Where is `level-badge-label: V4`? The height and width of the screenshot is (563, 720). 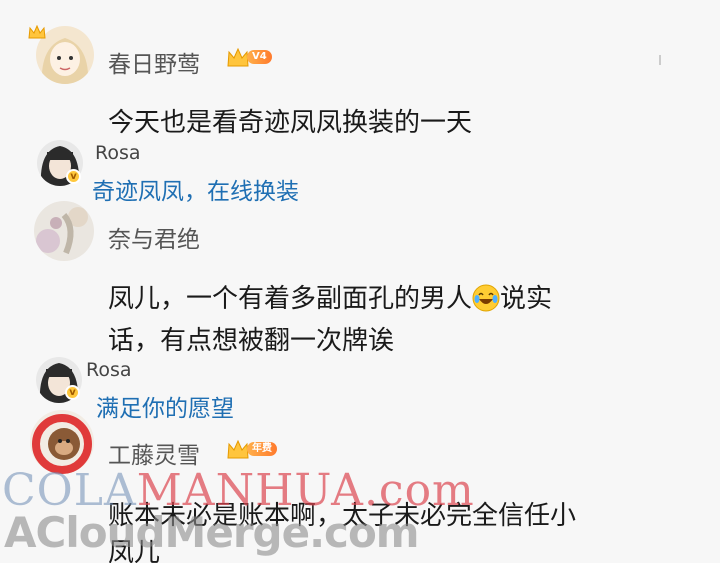
level-badge-label: V4 is located at coordinates (259, 57).